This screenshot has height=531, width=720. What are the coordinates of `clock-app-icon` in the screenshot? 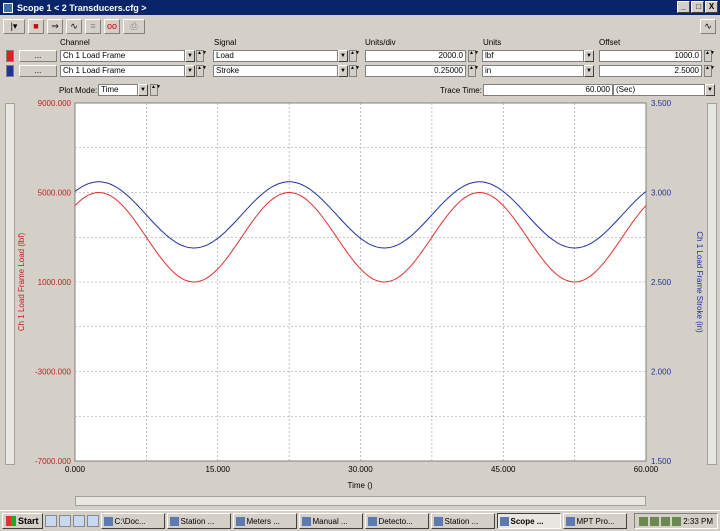 It's located at (92, 521).